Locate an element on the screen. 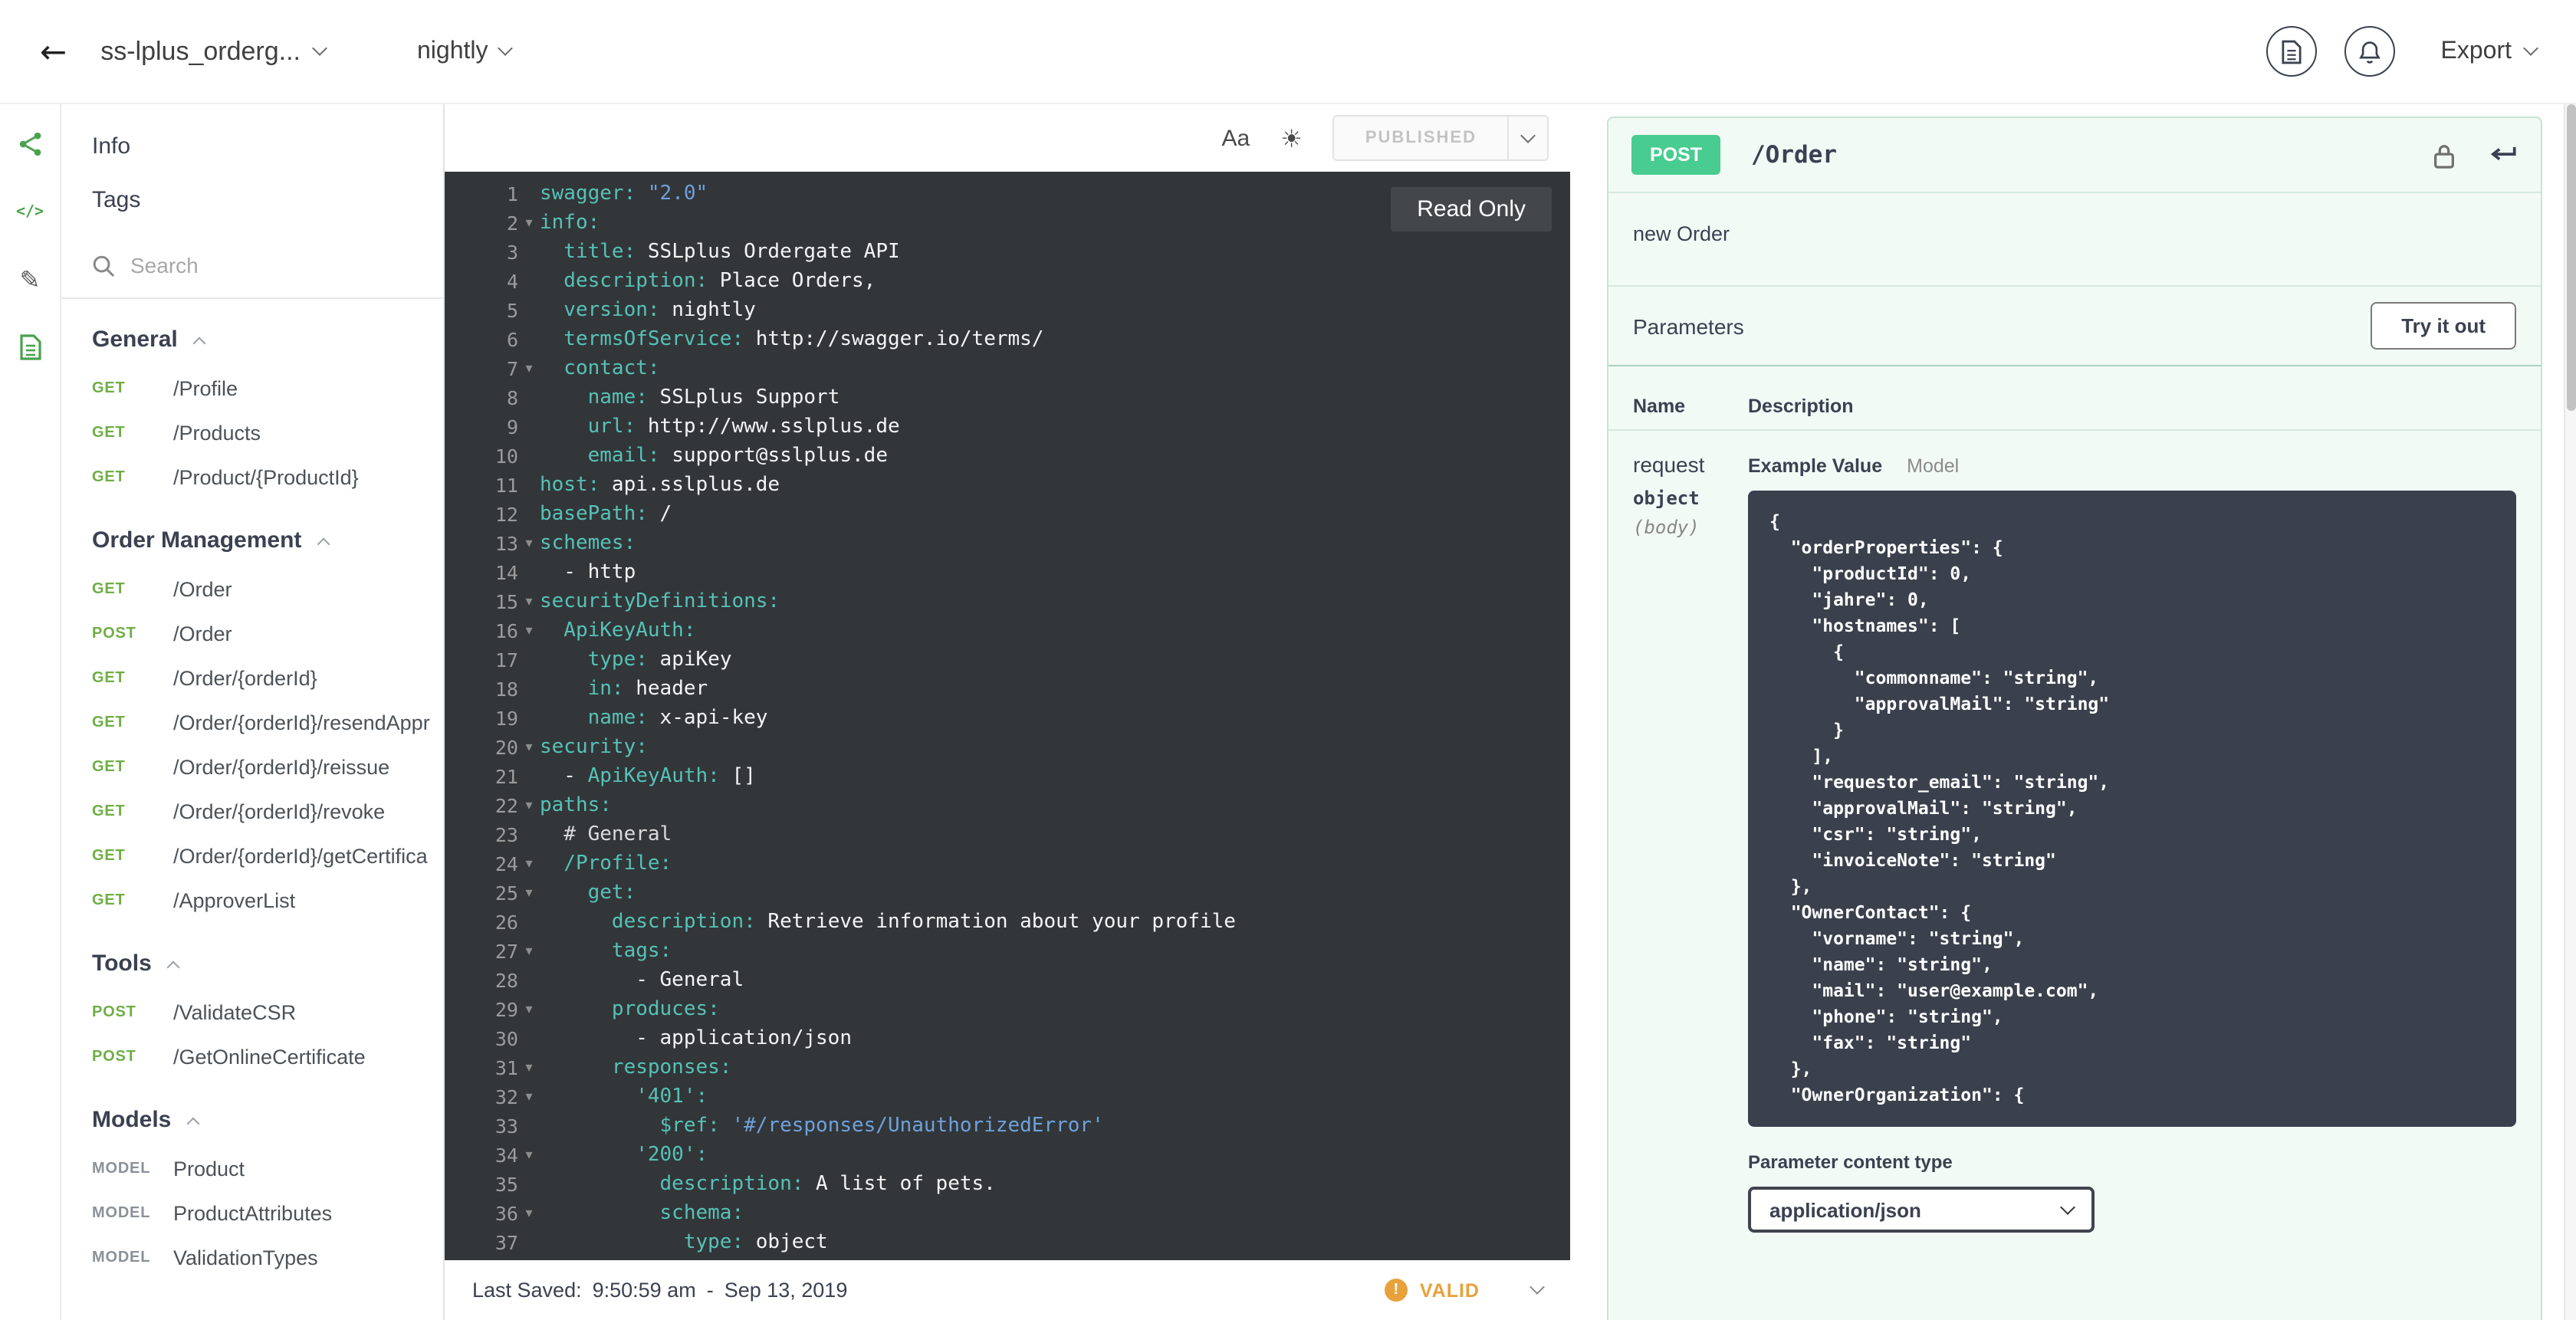  notifications-button is located at coordinates (2369, 51).